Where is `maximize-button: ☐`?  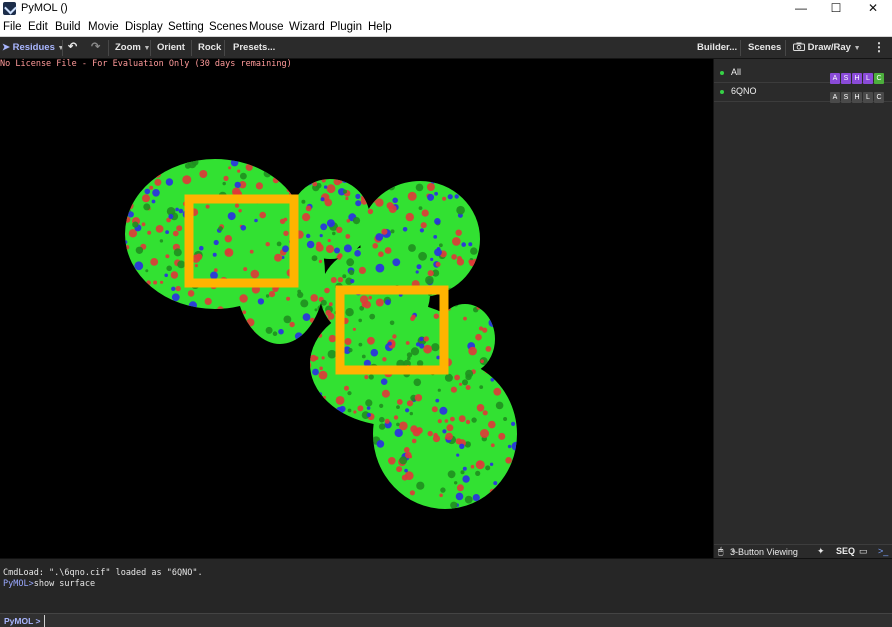 maximize-button: ☐ is located at coordinates (836, 9).